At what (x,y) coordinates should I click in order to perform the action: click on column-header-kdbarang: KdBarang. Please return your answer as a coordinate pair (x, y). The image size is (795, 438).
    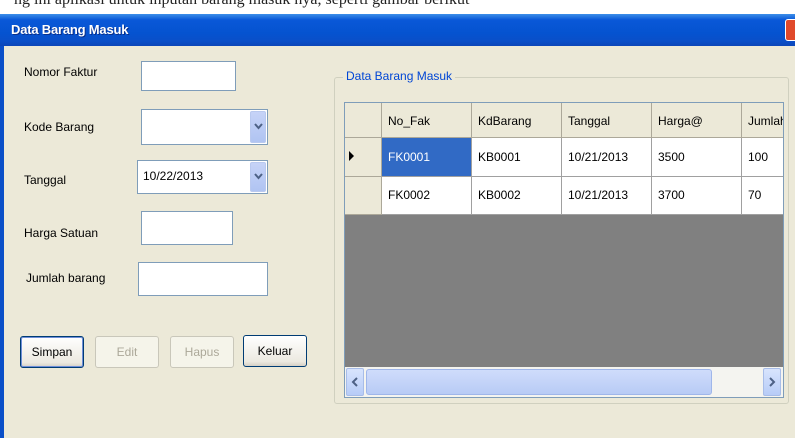
    Looking at the image, I should click on (517, 120).